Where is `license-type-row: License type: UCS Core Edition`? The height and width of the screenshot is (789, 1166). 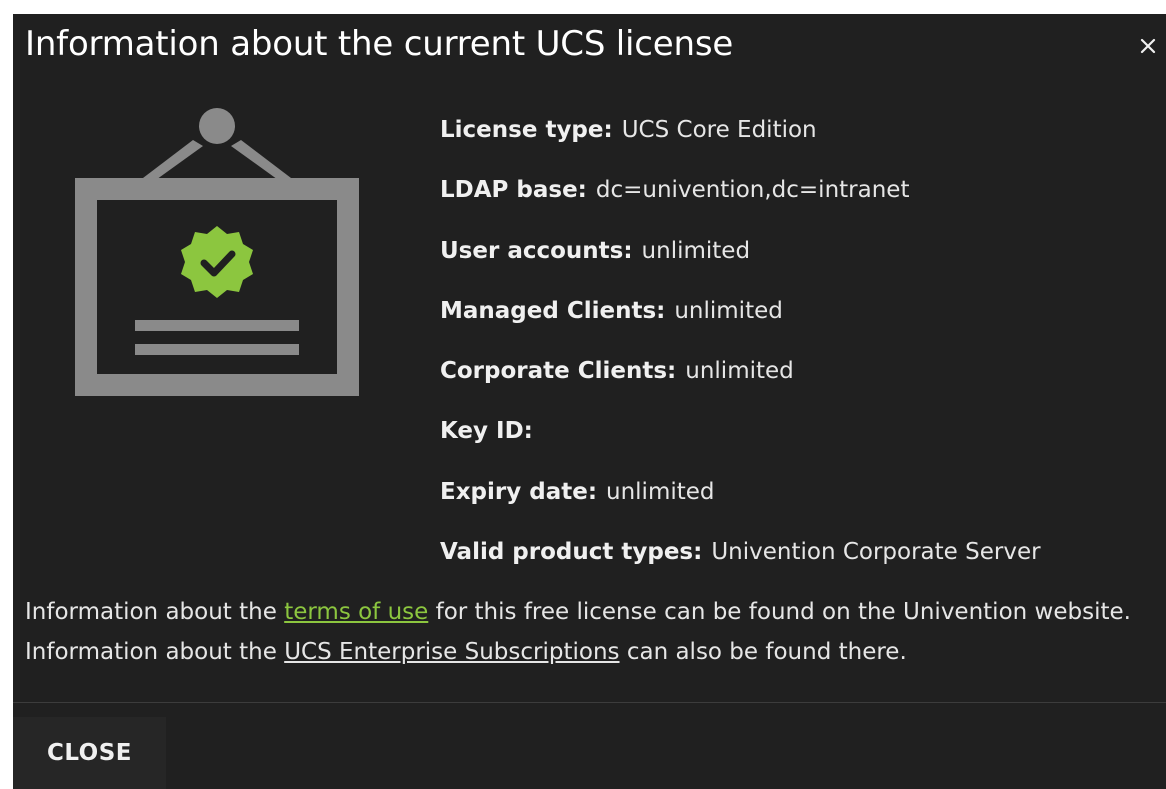
license-type-row: License type: UCS Core Edition is located at coordinates (740, 142).